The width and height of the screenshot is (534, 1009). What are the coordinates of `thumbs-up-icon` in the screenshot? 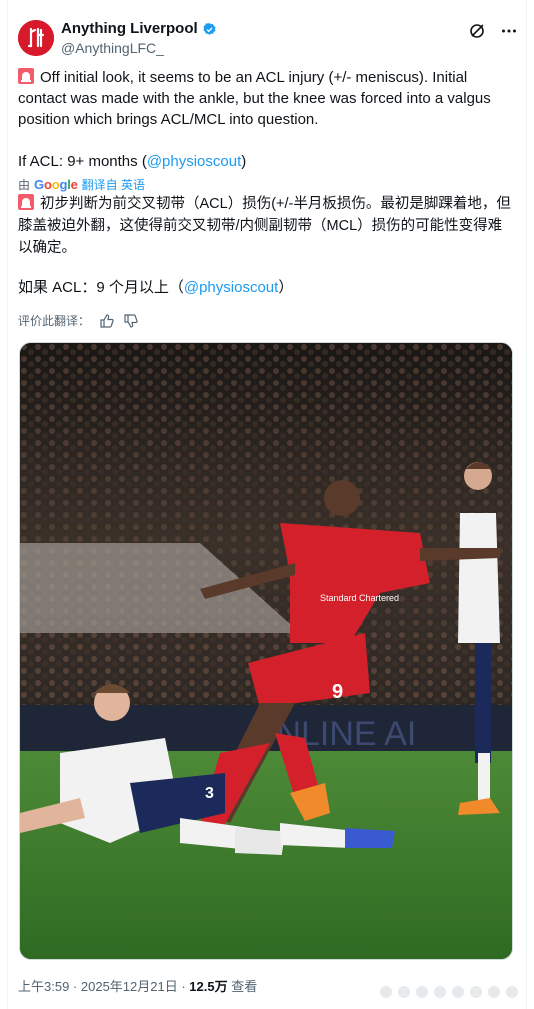 It's located at (107, 320).